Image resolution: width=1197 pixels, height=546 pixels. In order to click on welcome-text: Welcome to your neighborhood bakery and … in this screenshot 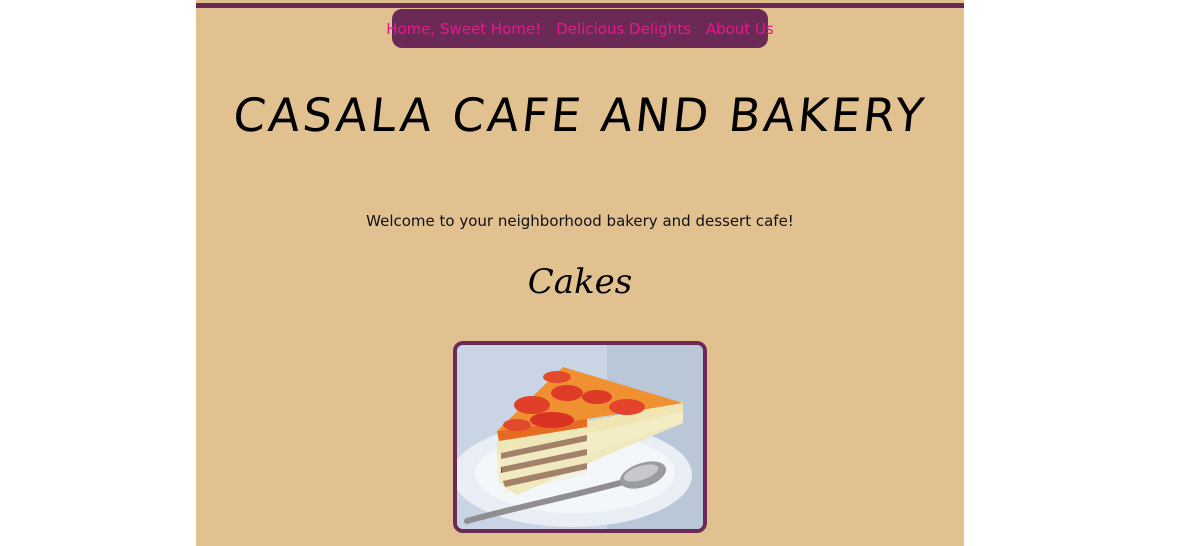, I will do `click(580, 221)`.